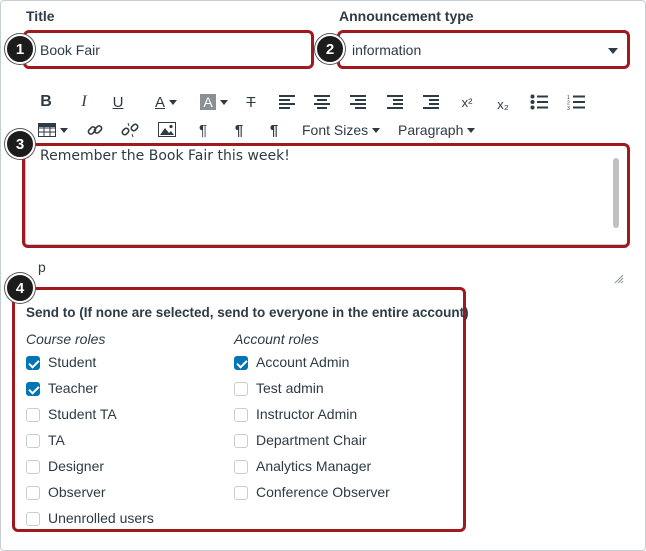 This screenshot has height=551, width=646. What do you see at coordinates (167, 130) in the screenshot?
I see `image-icon` at bounding box center [167, 130].